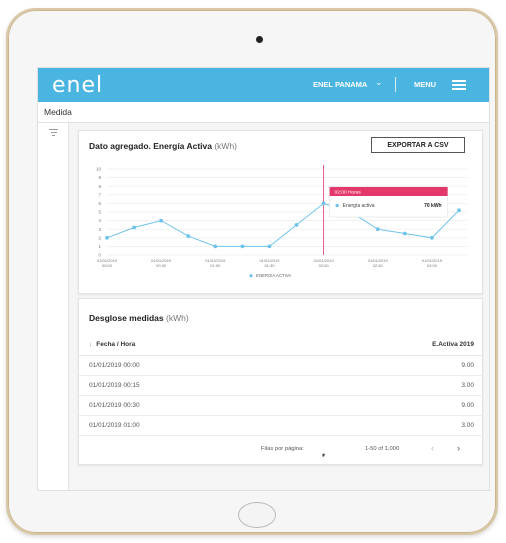 The image size is (506, 543). Describe the element at coordinates (114, 365) in the screenshot. I see `row-date: 01/01/2019 00:00` at that location.